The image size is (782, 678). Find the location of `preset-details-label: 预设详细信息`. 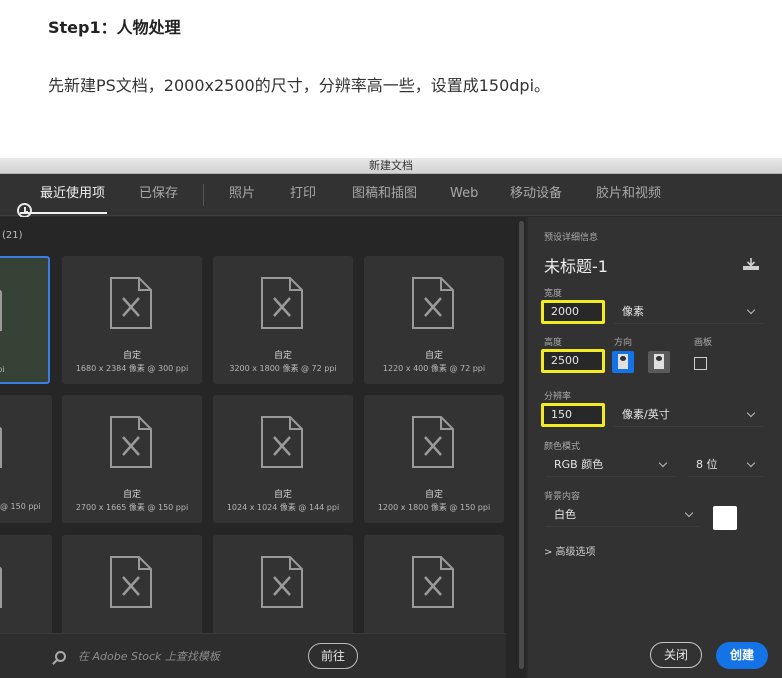

preset-details-label: 预设详细信息 is located at coordinates (571, 238).